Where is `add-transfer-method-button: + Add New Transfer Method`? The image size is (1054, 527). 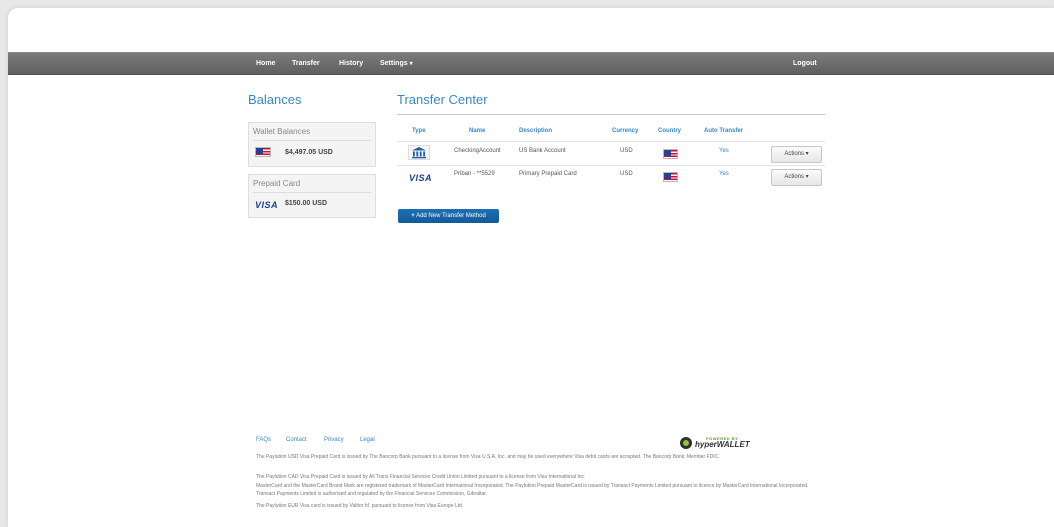
add-transfer-method-button: + Add New Transfer Method is located at coordinates (448, 216).